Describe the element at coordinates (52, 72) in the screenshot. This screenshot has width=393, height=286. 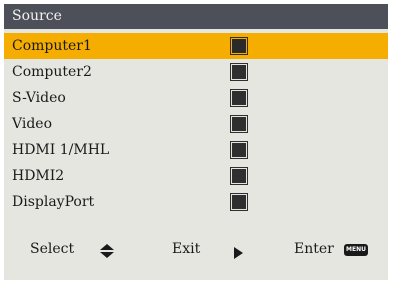
I see `source-item-label: Computer2` at that location.